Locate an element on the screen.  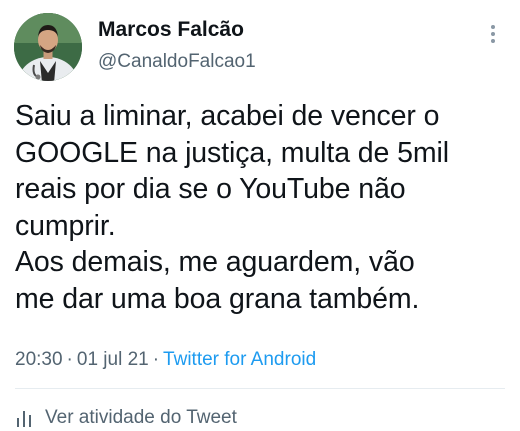
tweet-activity-button: Ver atividade do Tweet is located at coordinates (126, 418).